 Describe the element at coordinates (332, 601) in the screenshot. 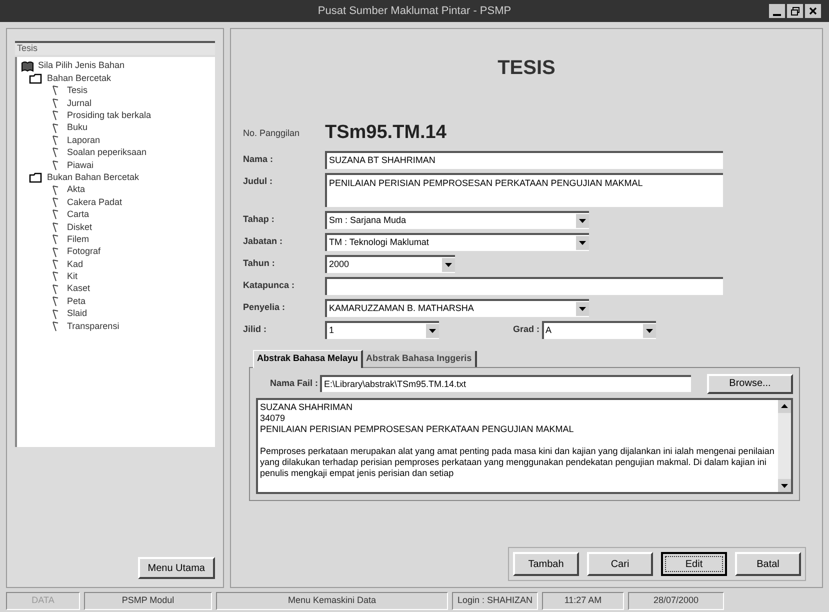

I see `status-bar-panel: Menu Kemaskini Data` at that location.